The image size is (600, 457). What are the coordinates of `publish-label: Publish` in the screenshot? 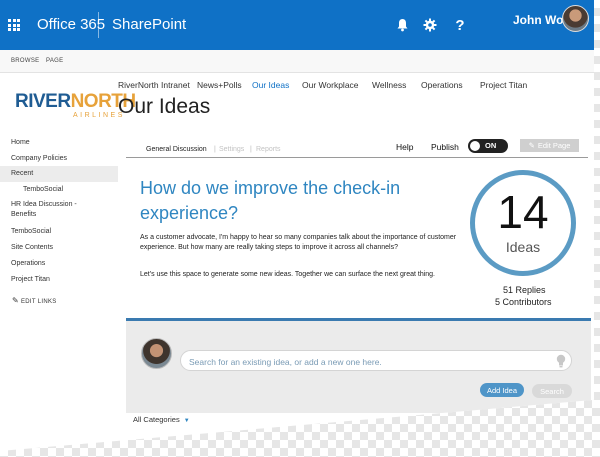 It's located at (445, 147).